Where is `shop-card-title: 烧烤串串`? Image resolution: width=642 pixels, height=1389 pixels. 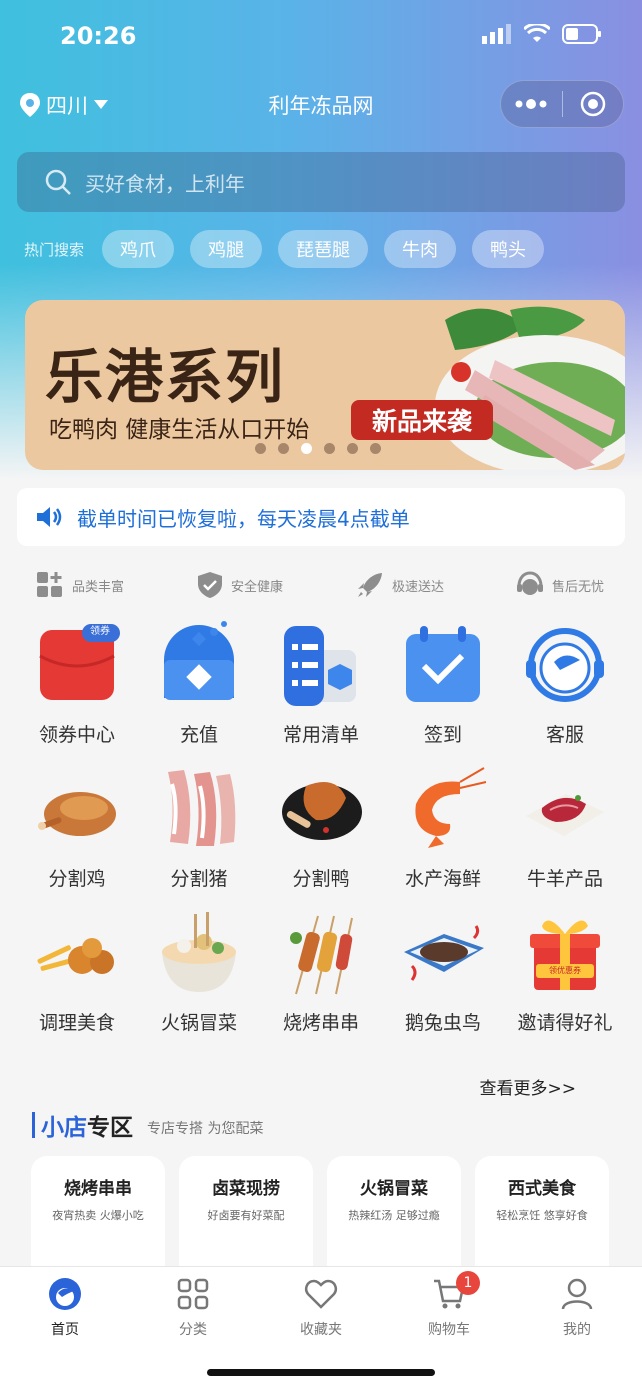
shop-card-title: 烧烤串串 is located at coordinates (98, 1189).